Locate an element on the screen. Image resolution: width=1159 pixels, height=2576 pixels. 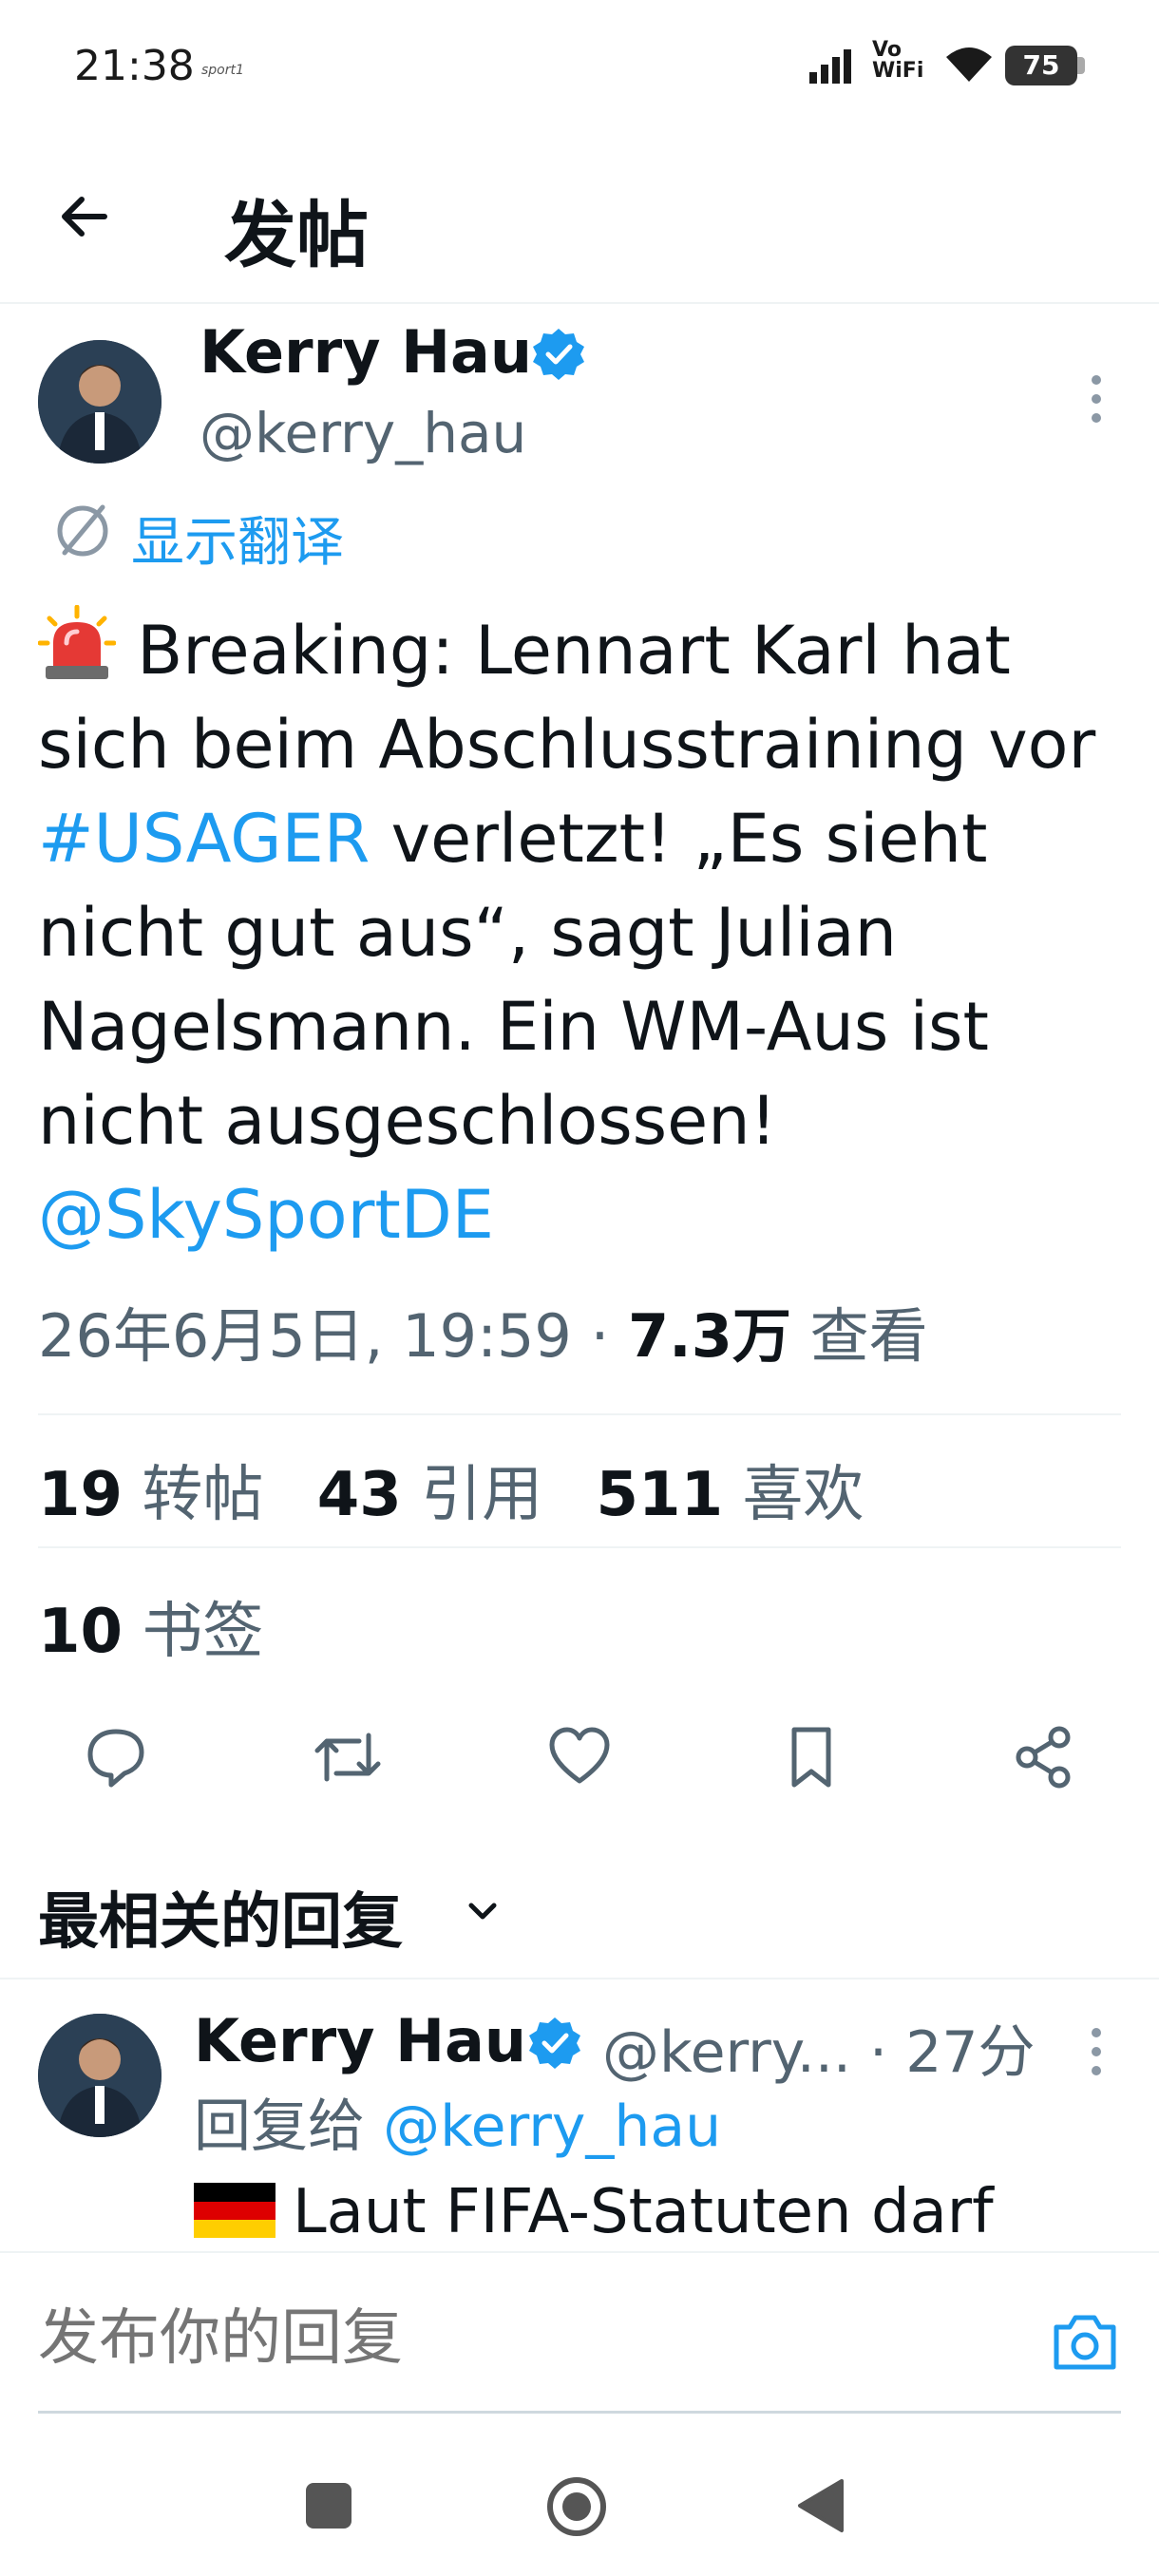
status-app-label: sport1 is located at coordinates (222, 70).